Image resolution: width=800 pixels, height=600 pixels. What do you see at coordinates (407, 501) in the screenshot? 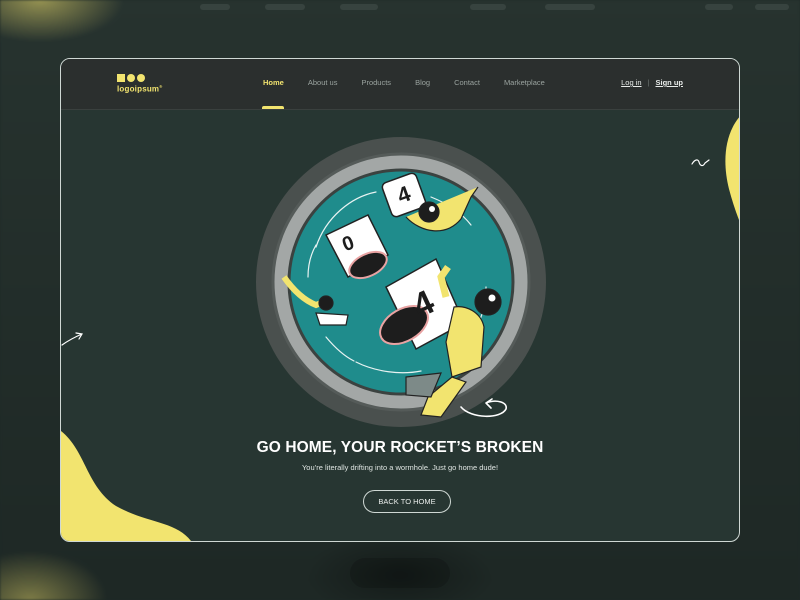
I see `back-to-home-button: BACK TO HOME` at bounding box center [407, 501].